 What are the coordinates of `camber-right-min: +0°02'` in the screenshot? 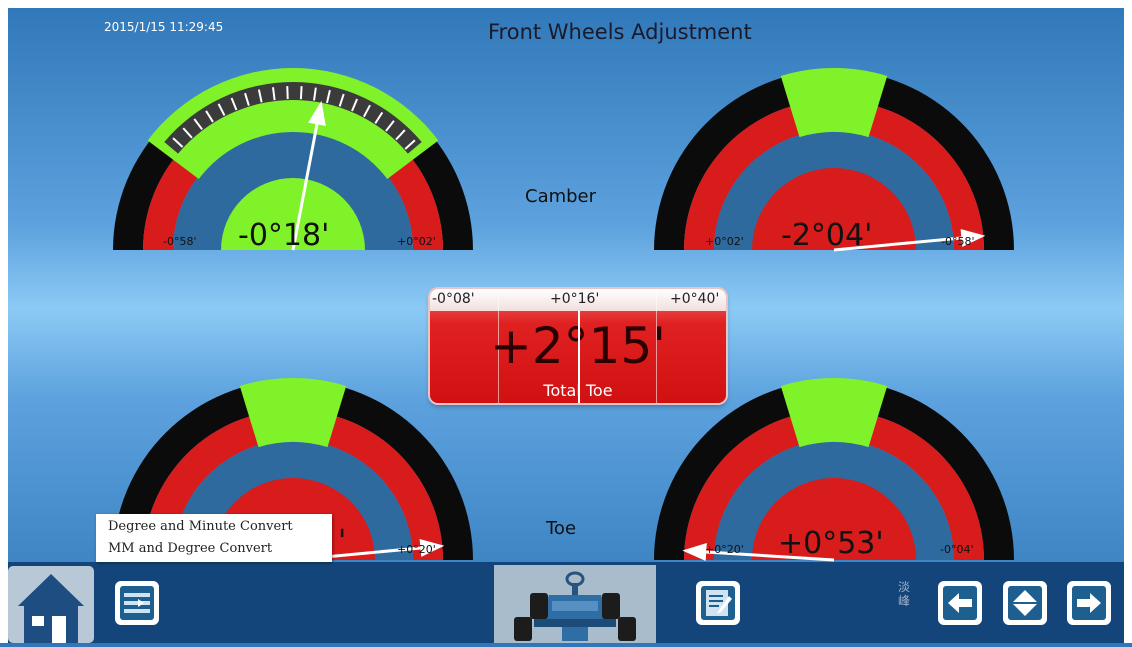 It's located at (724, 241).